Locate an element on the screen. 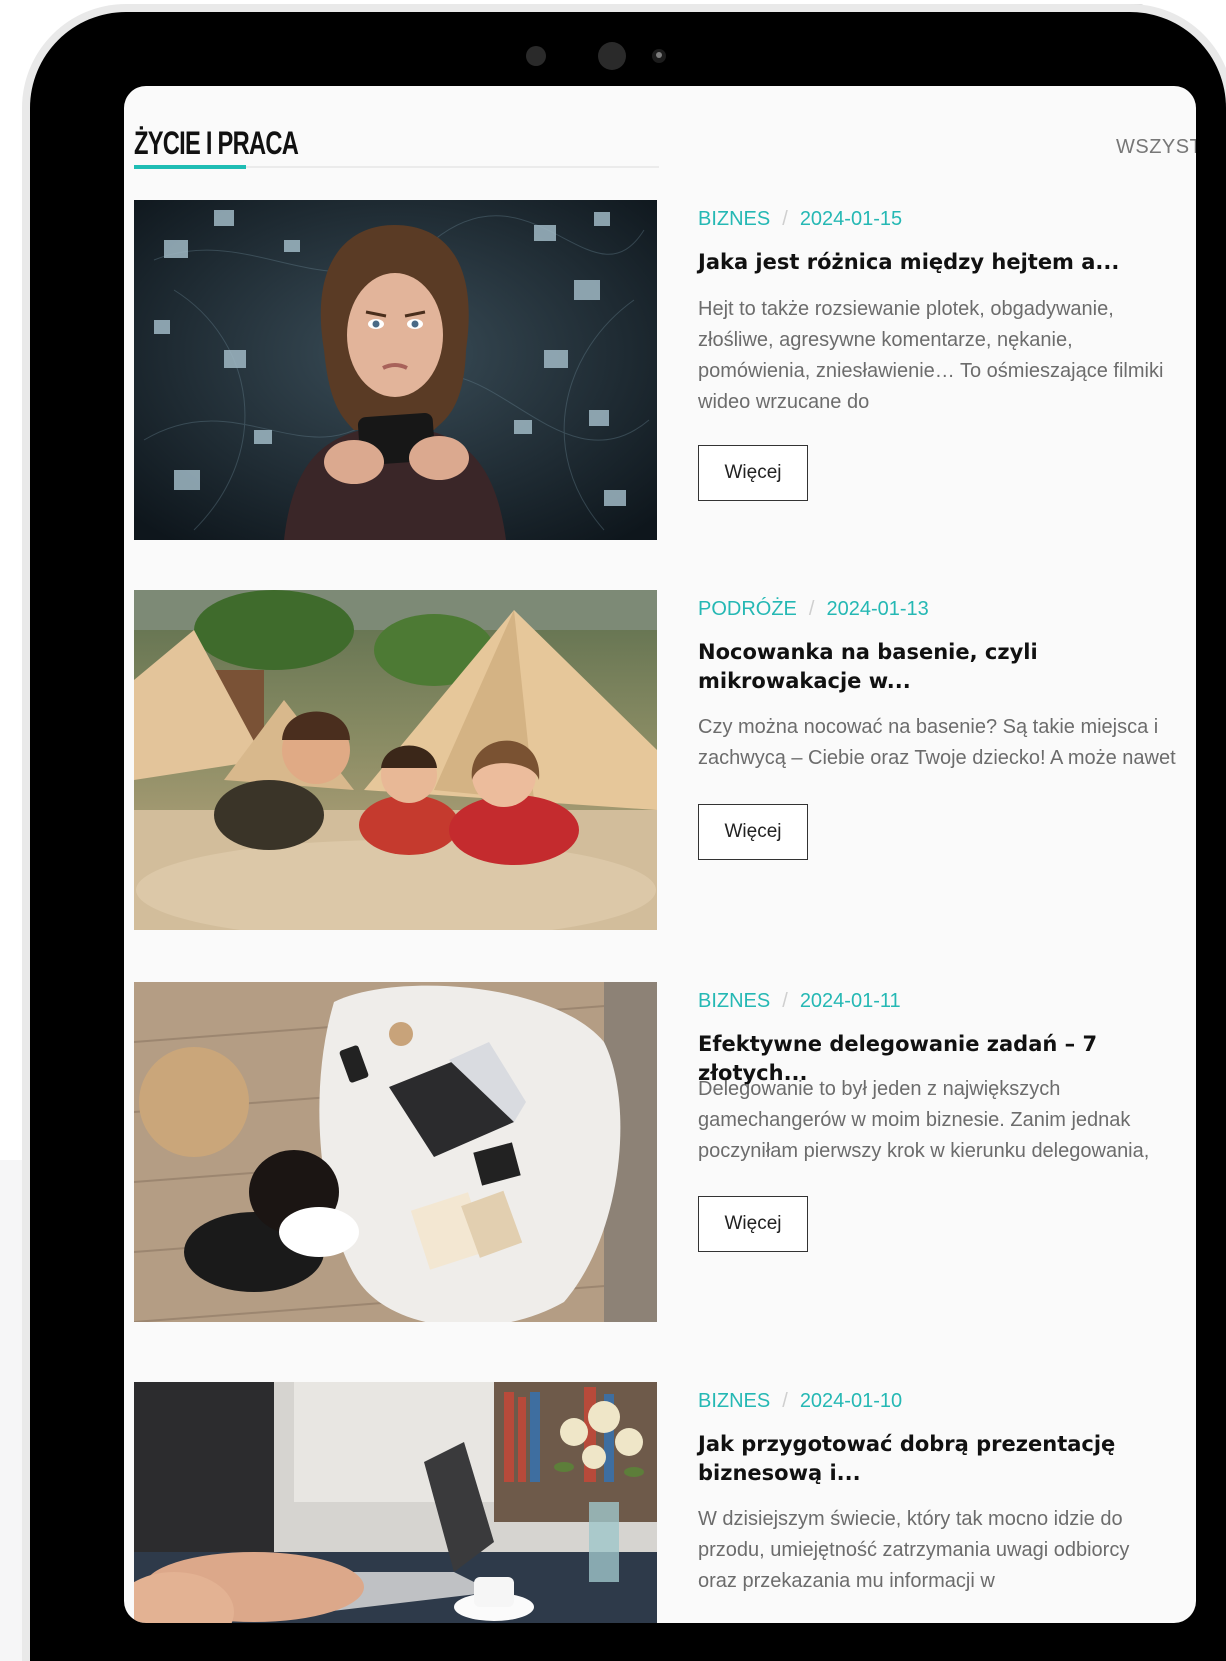 This screenshot has width=1226, height=1661. kids-tents-photo is located at coordinates (395, 760).